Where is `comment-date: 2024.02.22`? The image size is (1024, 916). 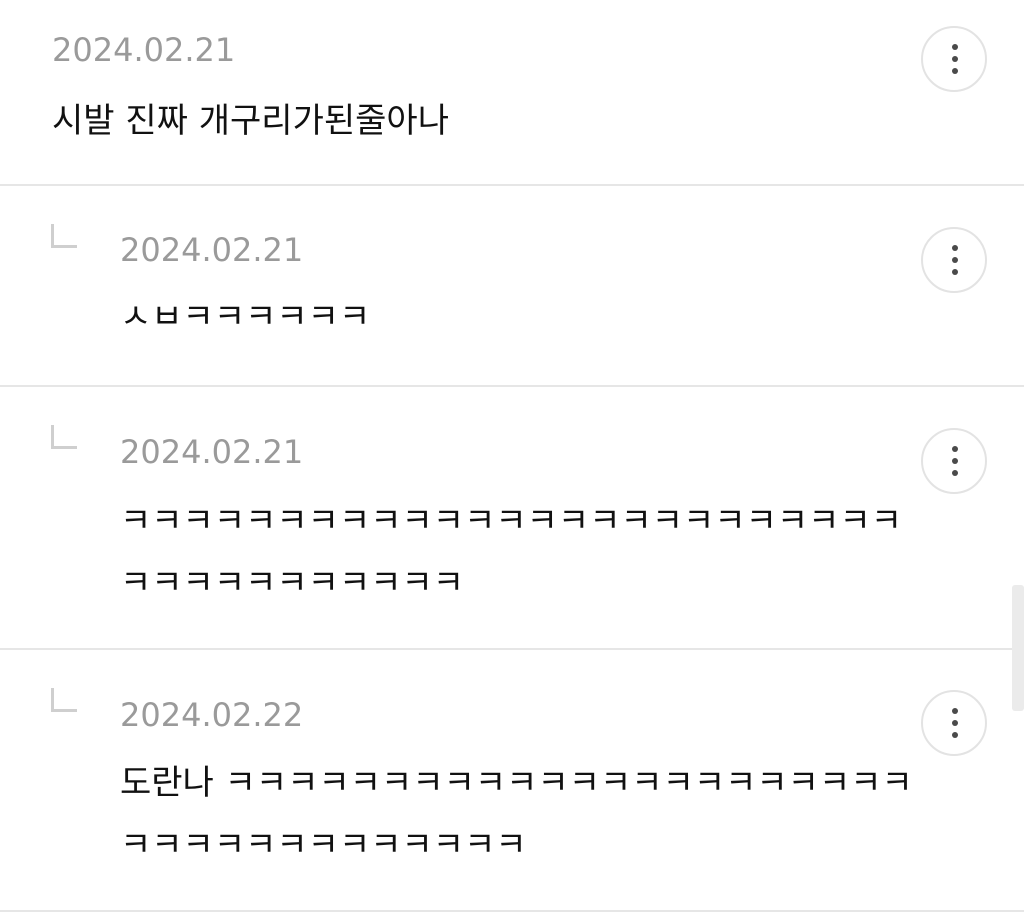 comment-date: 2024.02.22 is located at coordinates (212, 715).